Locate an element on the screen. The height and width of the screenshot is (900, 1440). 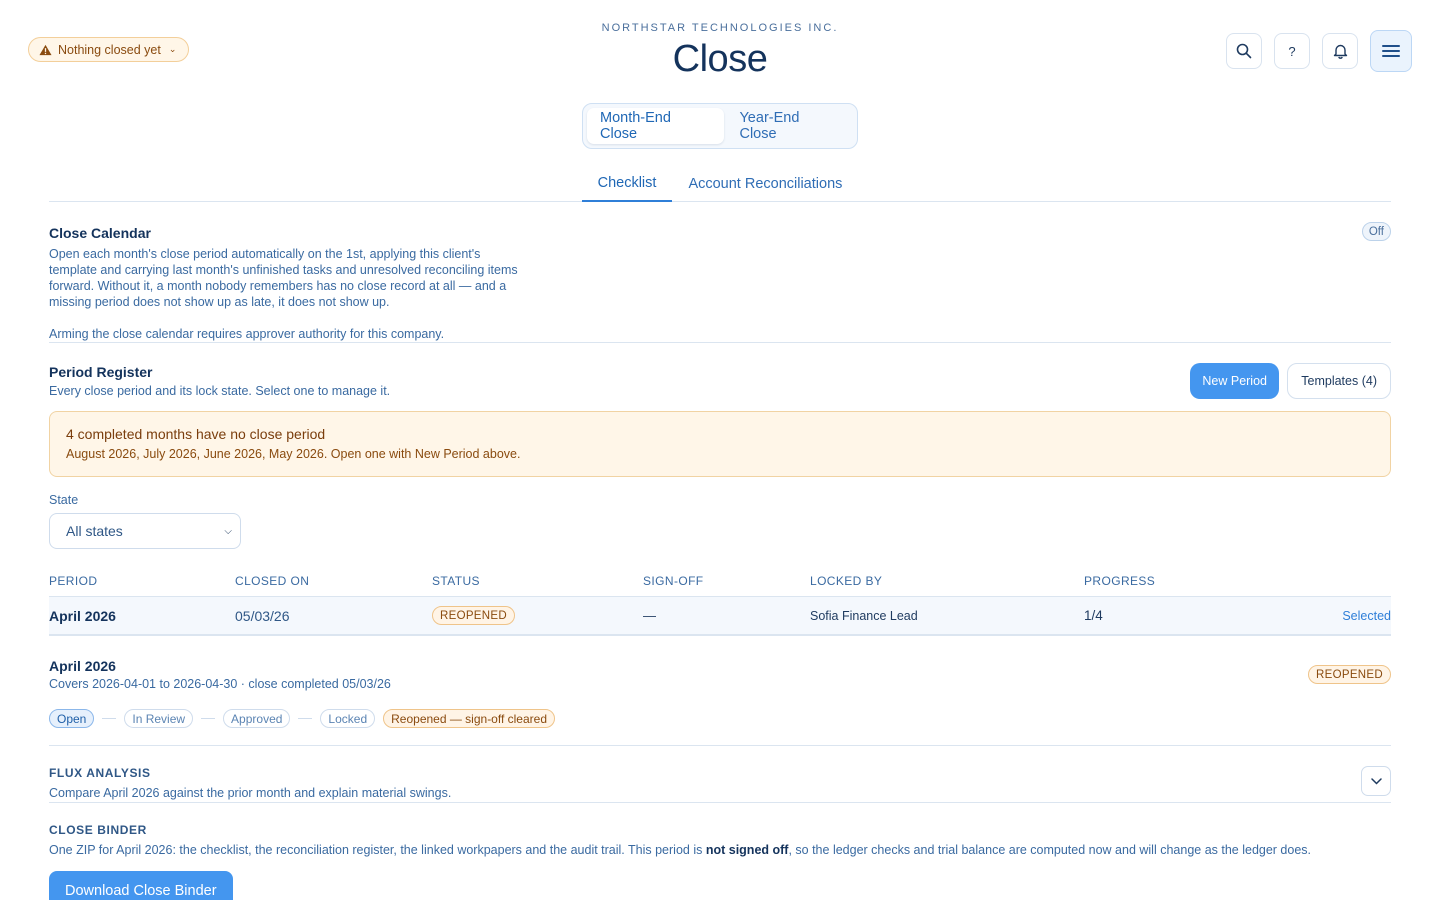
tab-checklist: Checklist is located at coordinates (627, 183).